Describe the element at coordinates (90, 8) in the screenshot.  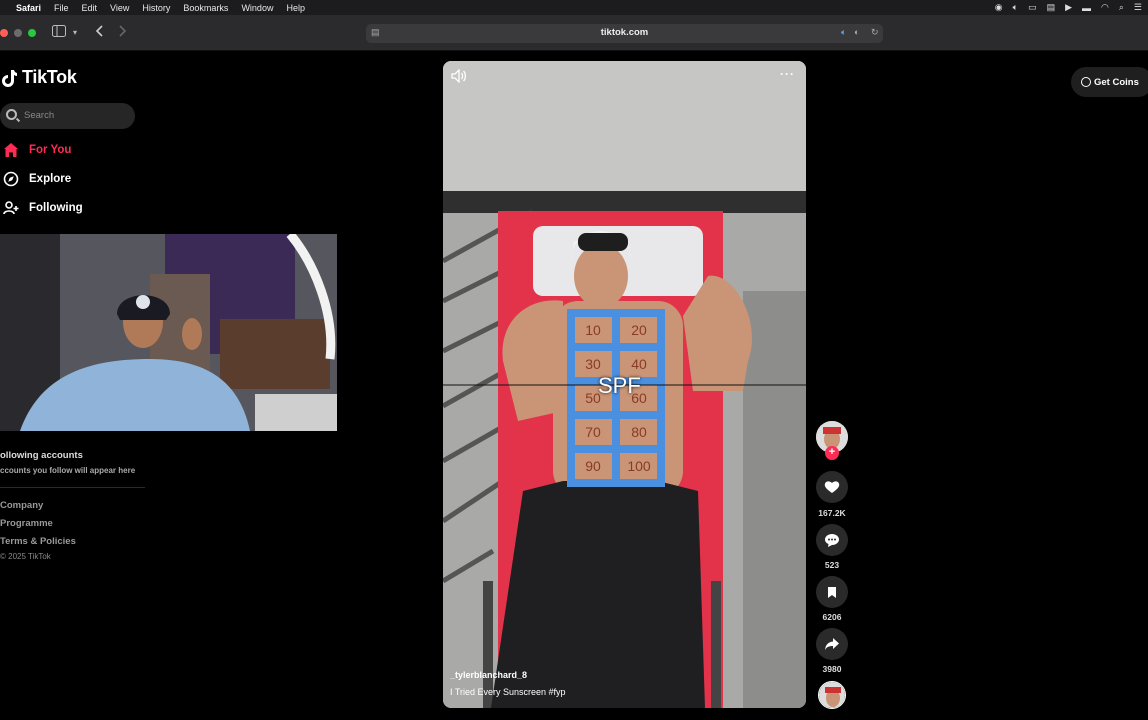
I see `menu-edit: Edit` at that location.